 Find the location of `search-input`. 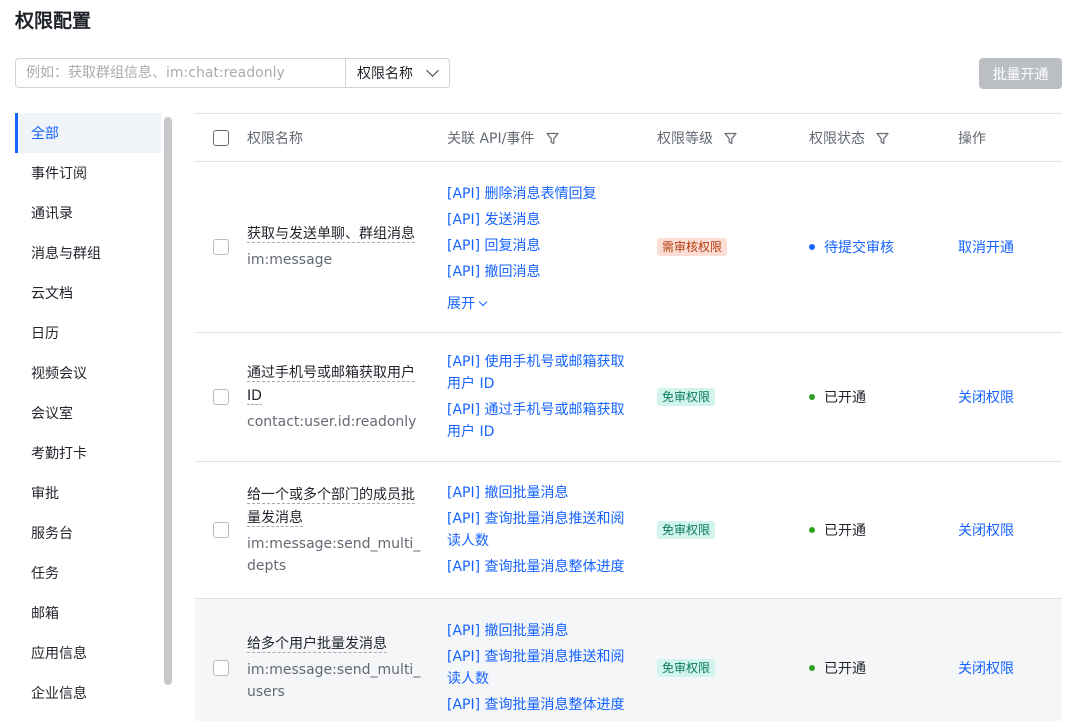

search-input is located at coordinates (180, 73).